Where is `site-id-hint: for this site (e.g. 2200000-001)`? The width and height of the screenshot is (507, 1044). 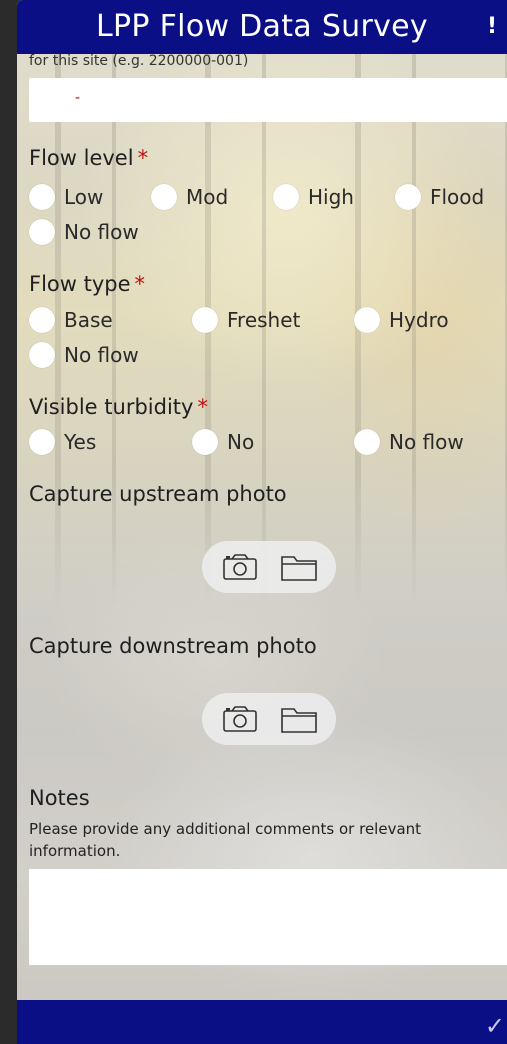
site-id-hint: for this site (e.g. 2200000-001) is located at coordinates (139, 61).